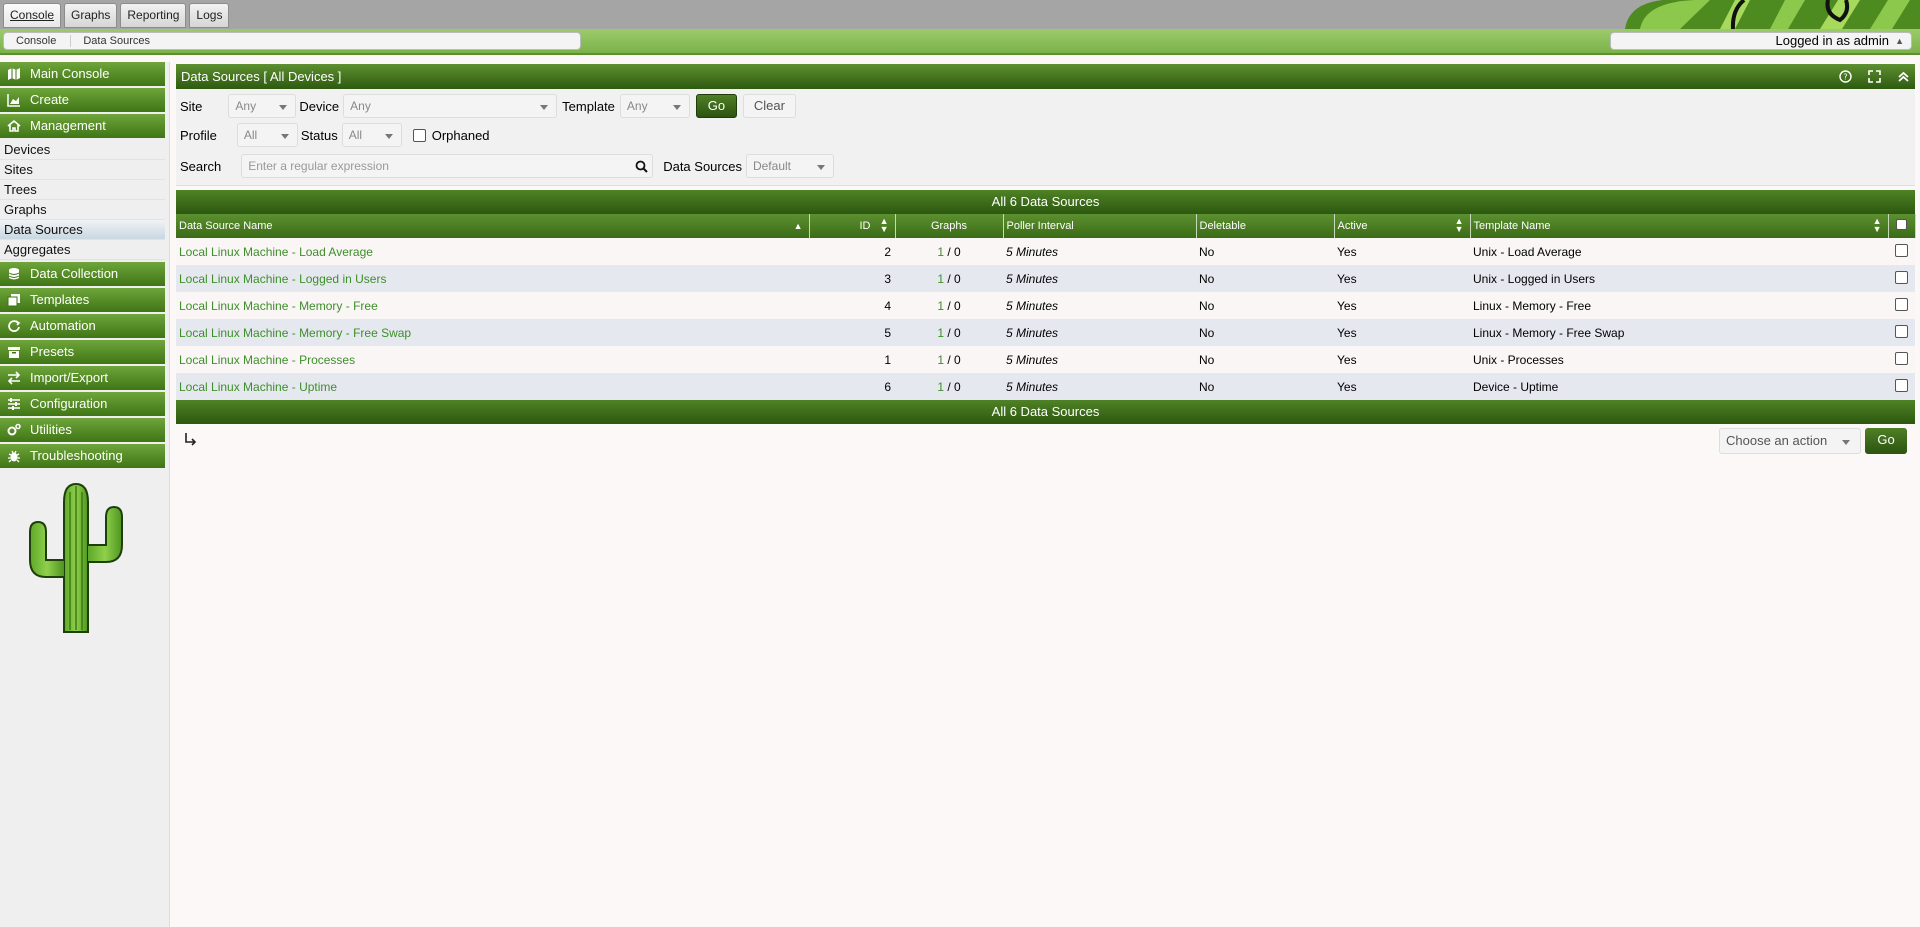  What do you see at coordinates (492, 278) in the screenshot?
I see `row-name: Local Linux Machine - Logged in Users` at bounding box center [492, 278].